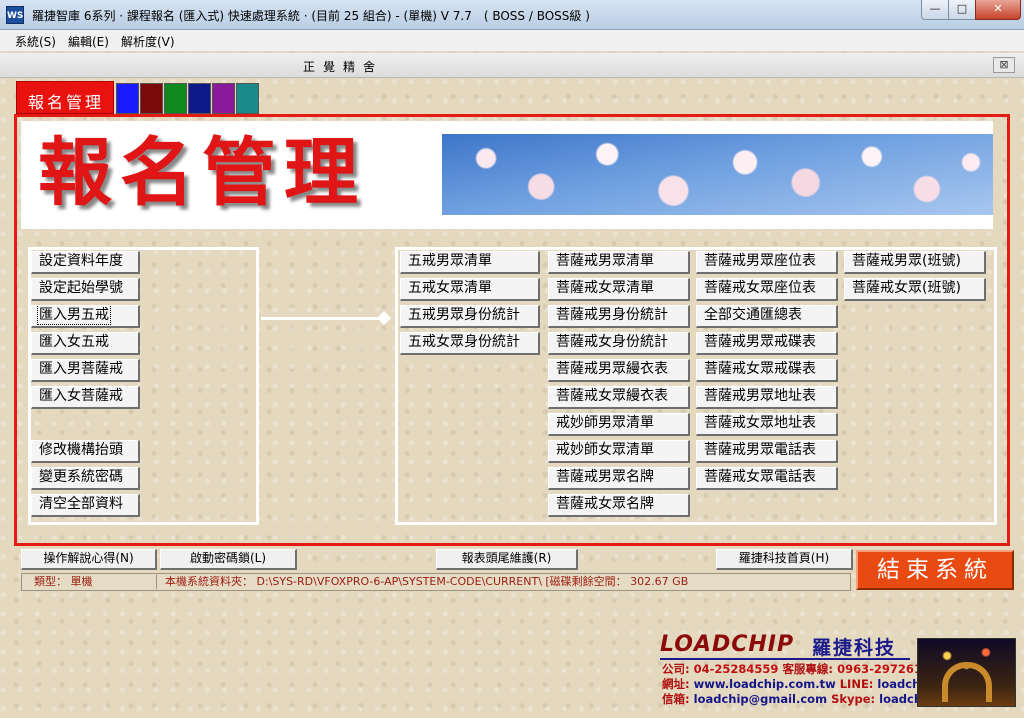  What do you see at coordinates (81, 477) in the screenshot?
I see `button-label: 變更系統密碼` at bounding box center [81, 477].